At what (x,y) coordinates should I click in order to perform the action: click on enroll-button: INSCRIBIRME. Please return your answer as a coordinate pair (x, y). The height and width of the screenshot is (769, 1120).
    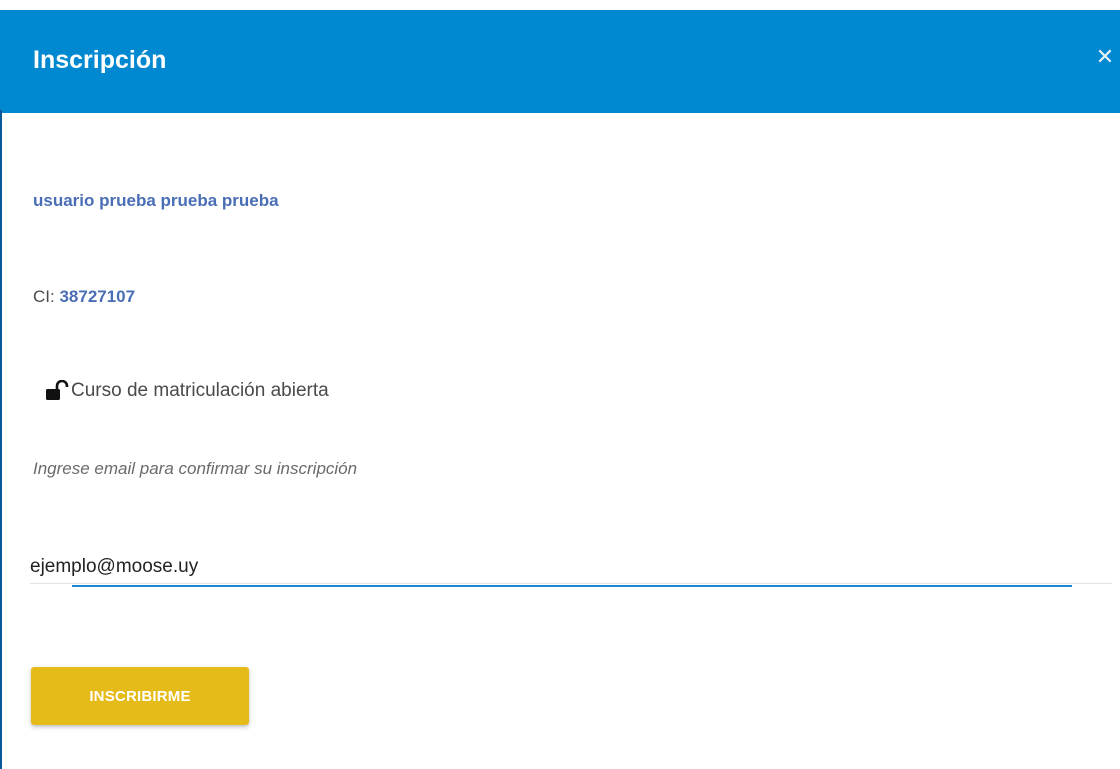
    Looking at the image, I should click on (140, 696).